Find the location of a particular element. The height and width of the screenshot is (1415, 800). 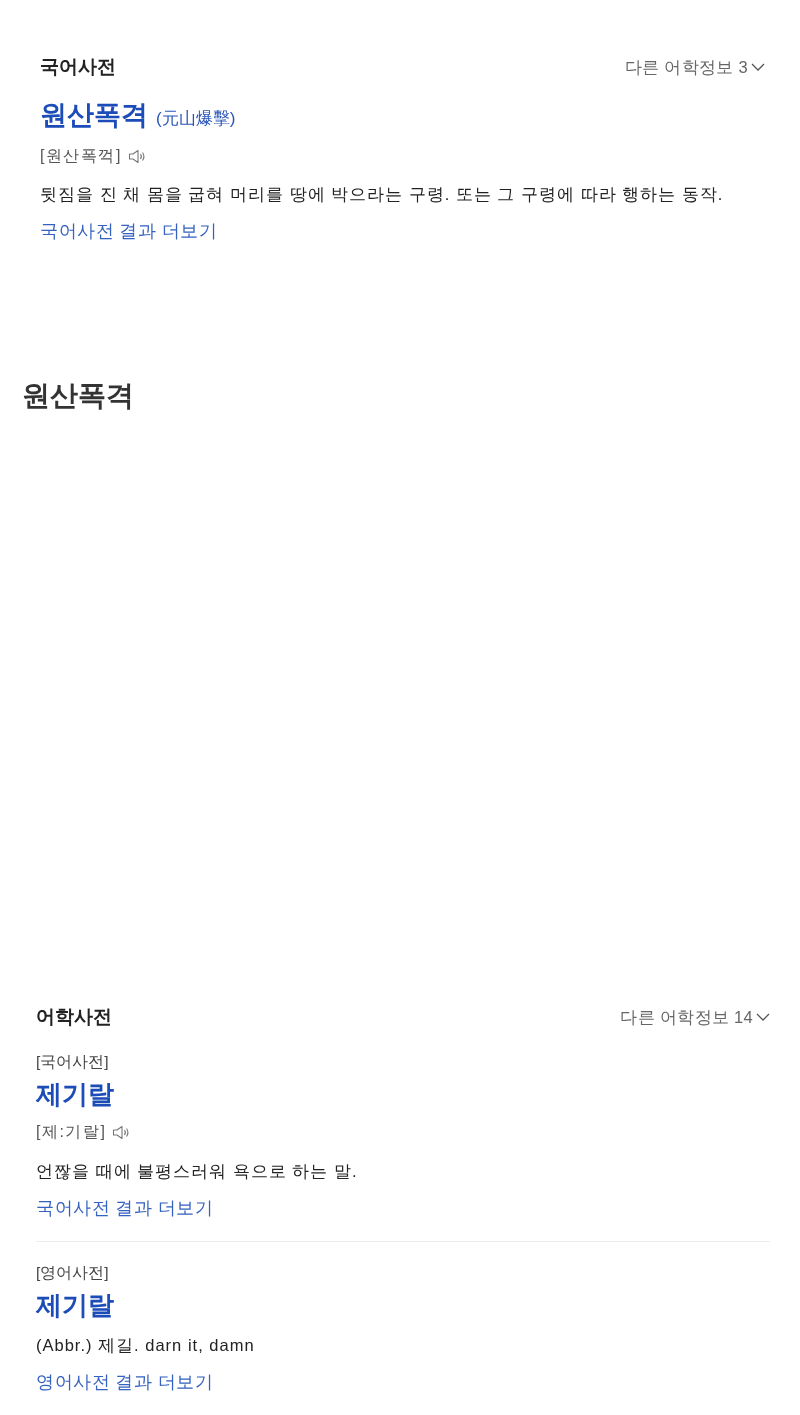

definition-text: (Abbr.) 제길. darn it, damn is located at coordinates (145, 1345).